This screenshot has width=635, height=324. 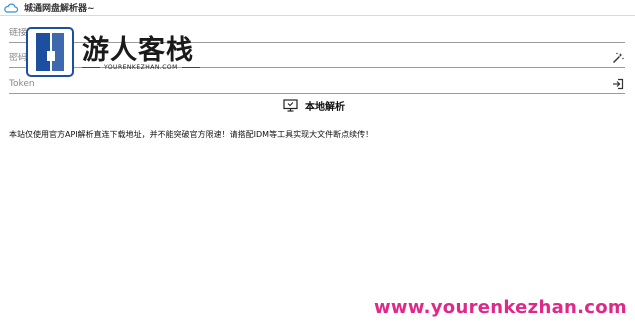 What do you see at coordinates (325, 107) in the screenshot?
I see `local-parse-label: 本地解析` at bounding box center [325, 107].